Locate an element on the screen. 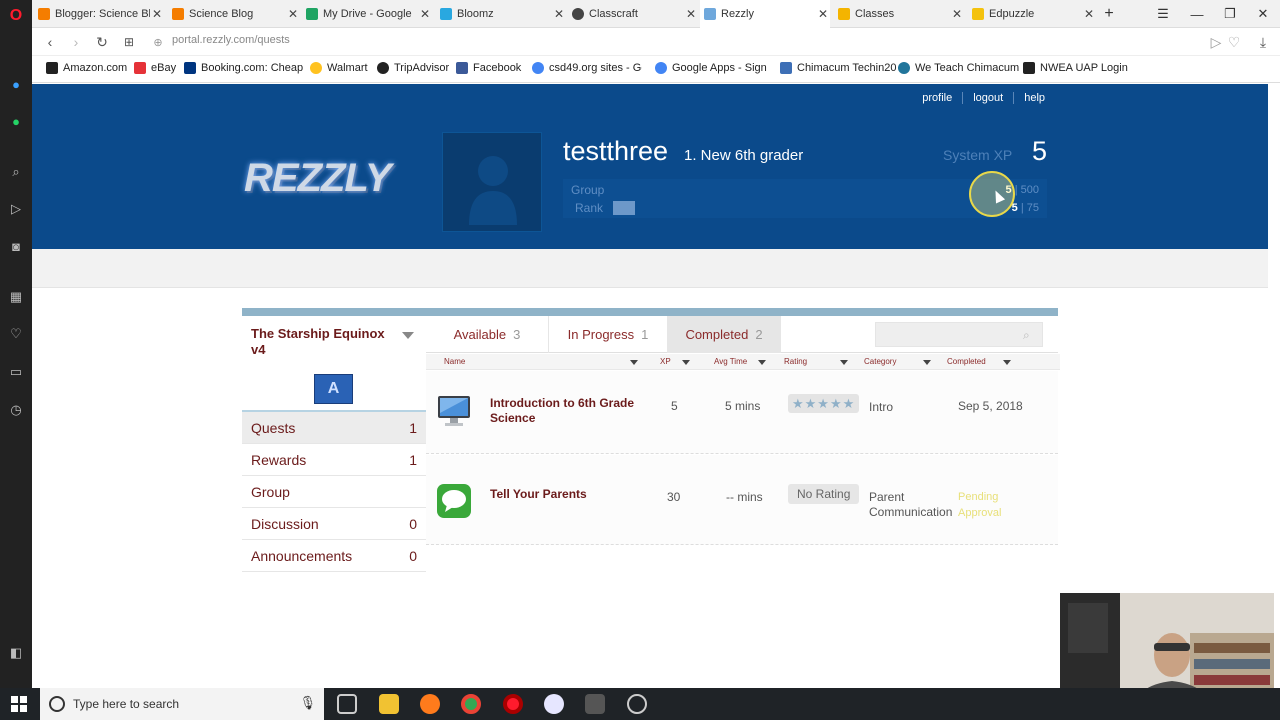 The image size is (1280, 720). firefox-icon is located at coordinates (430, 704).